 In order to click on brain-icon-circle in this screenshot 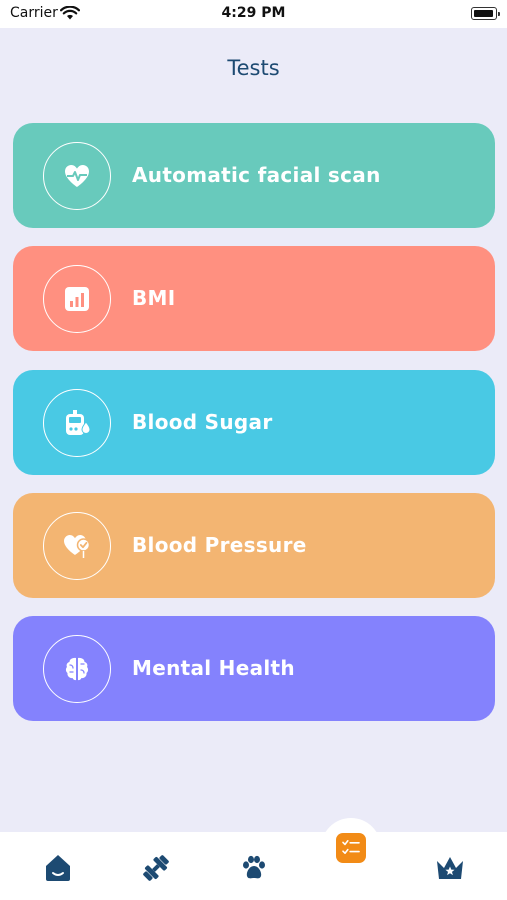, I will do `click(77, 669)`.